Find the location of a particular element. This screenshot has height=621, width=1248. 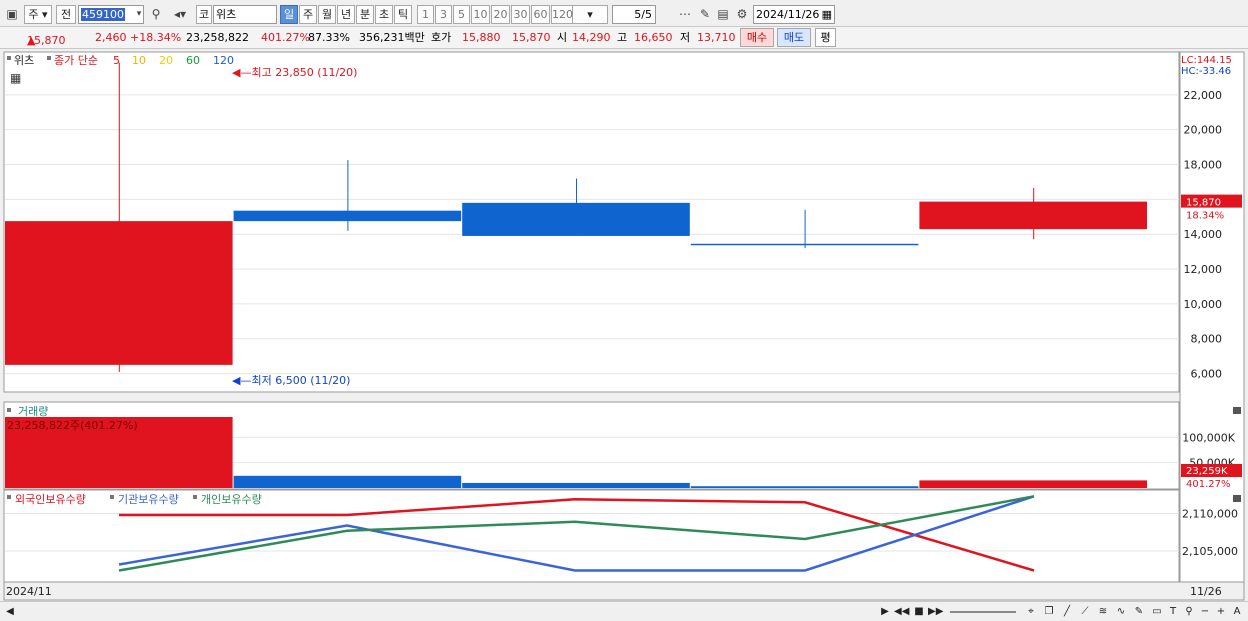

holdings-legend: 외국인보유수량 기관보유수량 개인보유수량 is located at coordinates (134, 499).